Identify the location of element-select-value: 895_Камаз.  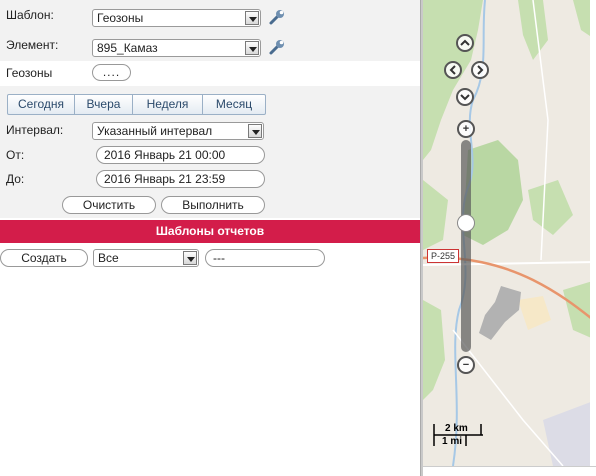
(127, 48).